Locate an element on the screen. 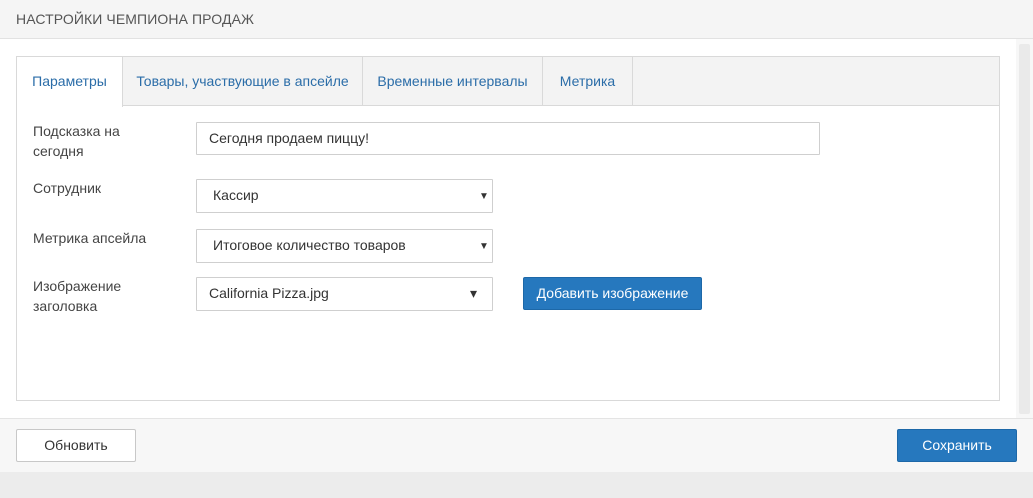 This screenshot has width=1033, height=498. chevron-down-icon: ▾ is located at coordinates (474, 293).